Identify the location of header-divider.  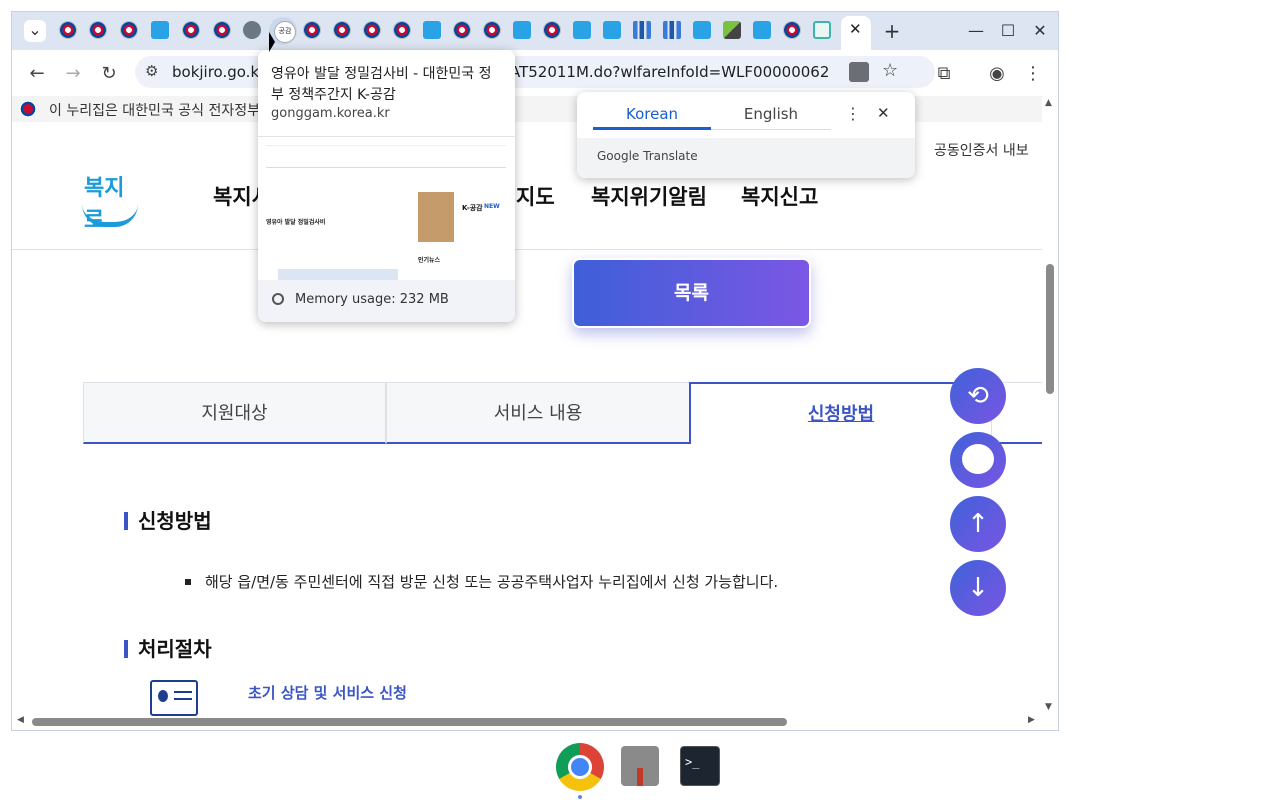
(527, 249).